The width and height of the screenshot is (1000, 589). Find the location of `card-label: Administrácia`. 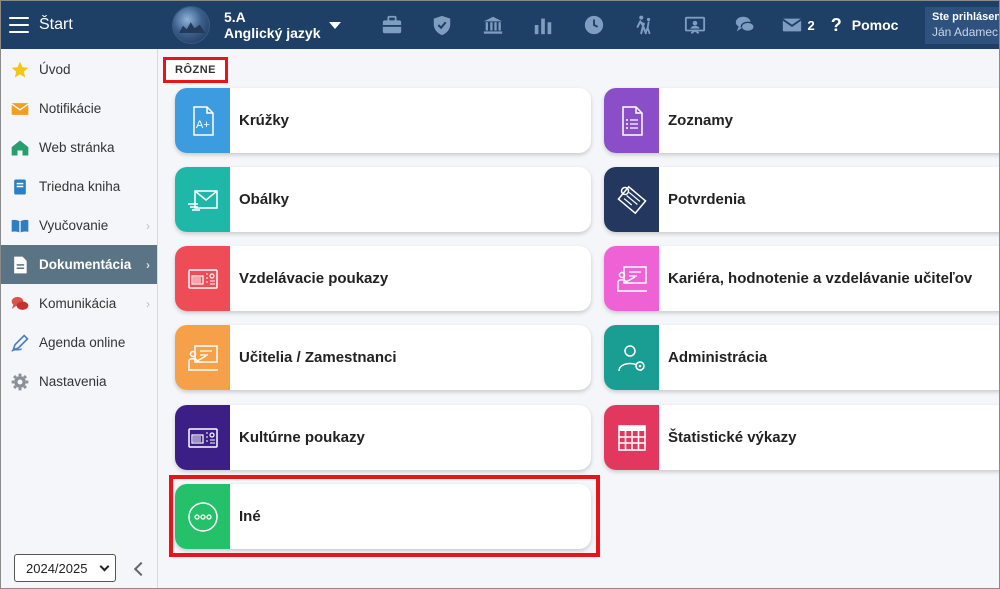

card-label: Administrácia is located at coordinates (718, 357).